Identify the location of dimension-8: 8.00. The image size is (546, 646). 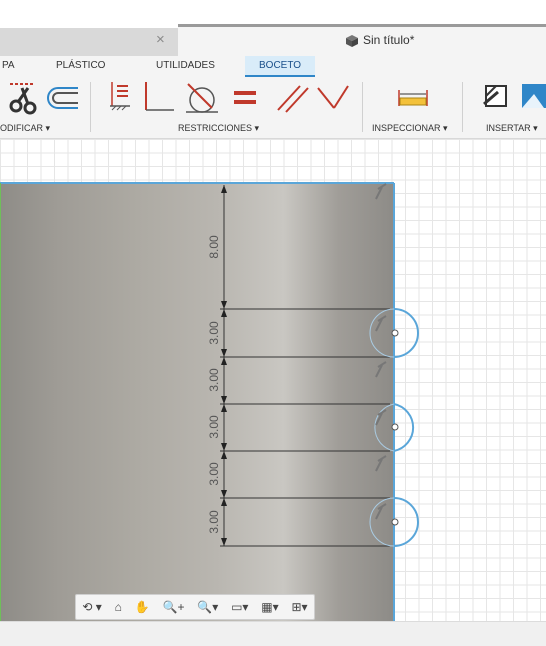
(214, 247).